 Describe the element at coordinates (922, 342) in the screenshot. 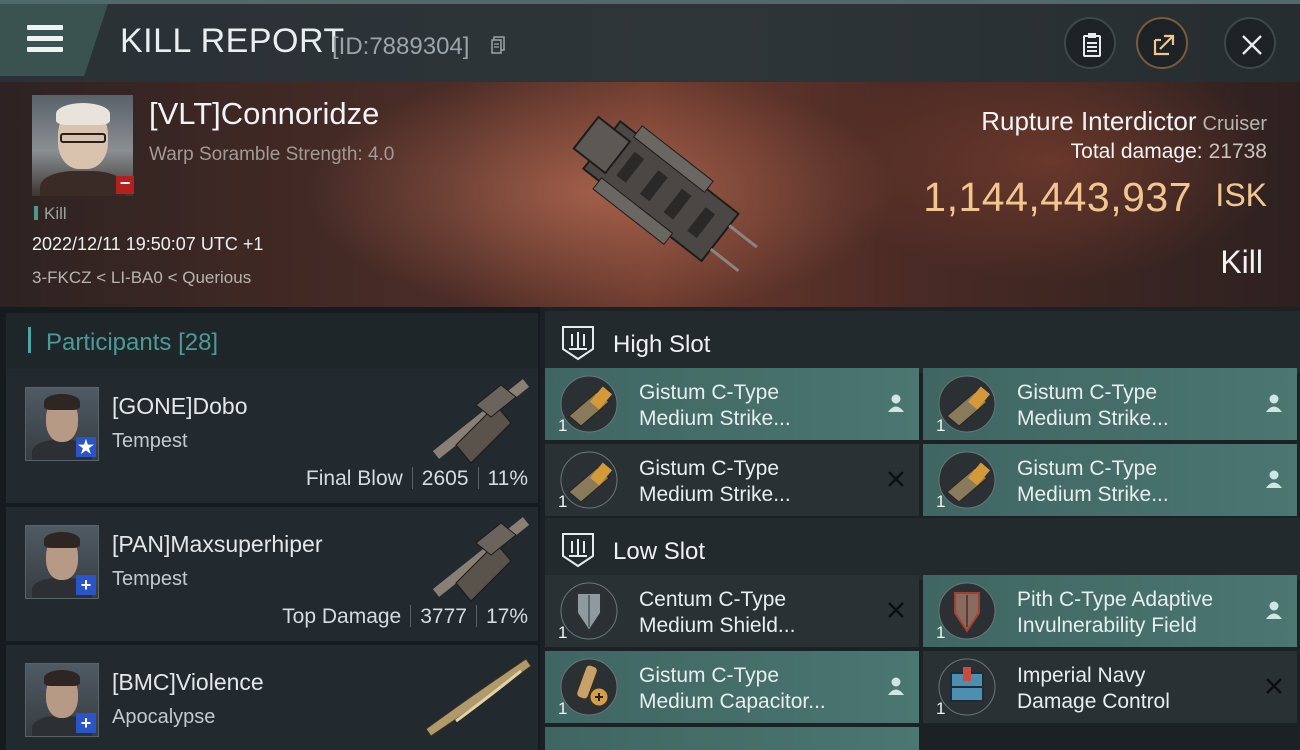

I see `high-slot-header: High Slot` at that location.